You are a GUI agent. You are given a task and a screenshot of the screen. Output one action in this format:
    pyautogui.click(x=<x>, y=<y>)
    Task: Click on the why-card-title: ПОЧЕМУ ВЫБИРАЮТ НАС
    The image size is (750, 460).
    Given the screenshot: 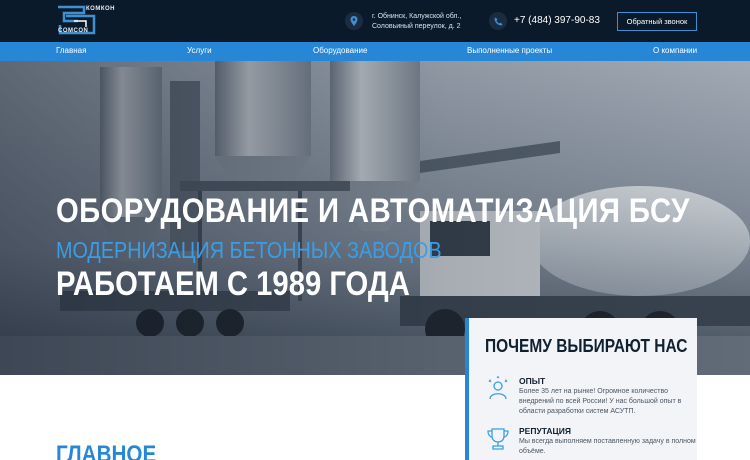 What is the action you would take?
    pyautogui.click(x=586, y=346)
    